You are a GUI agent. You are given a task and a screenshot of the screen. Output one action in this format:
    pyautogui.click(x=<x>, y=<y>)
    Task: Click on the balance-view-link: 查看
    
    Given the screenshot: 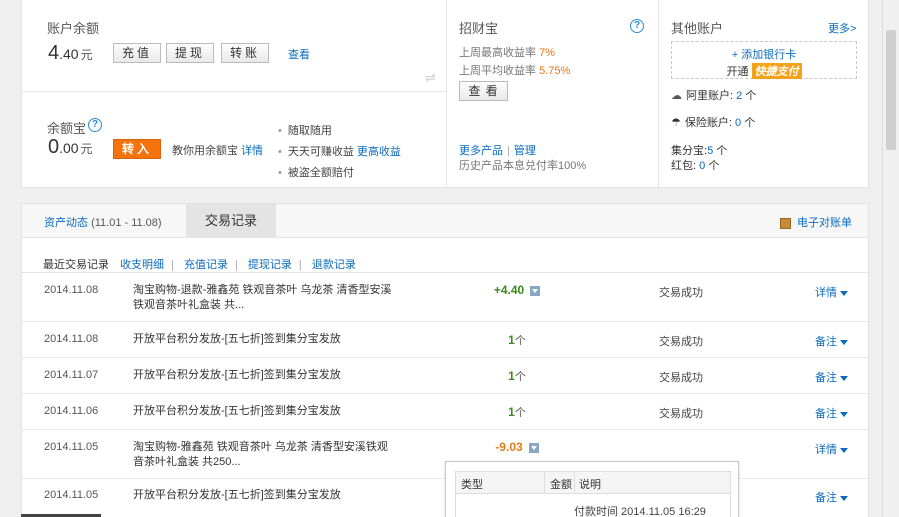 What is the action you would take?
    pyautogui.click(x=299, y=54)
    